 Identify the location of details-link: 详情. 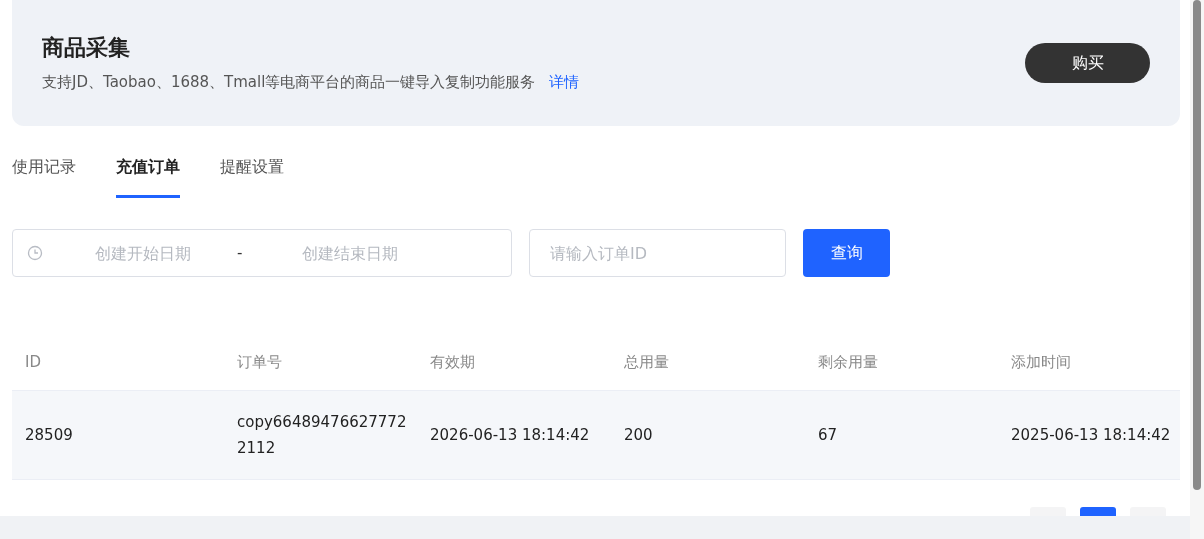
(564, 82).